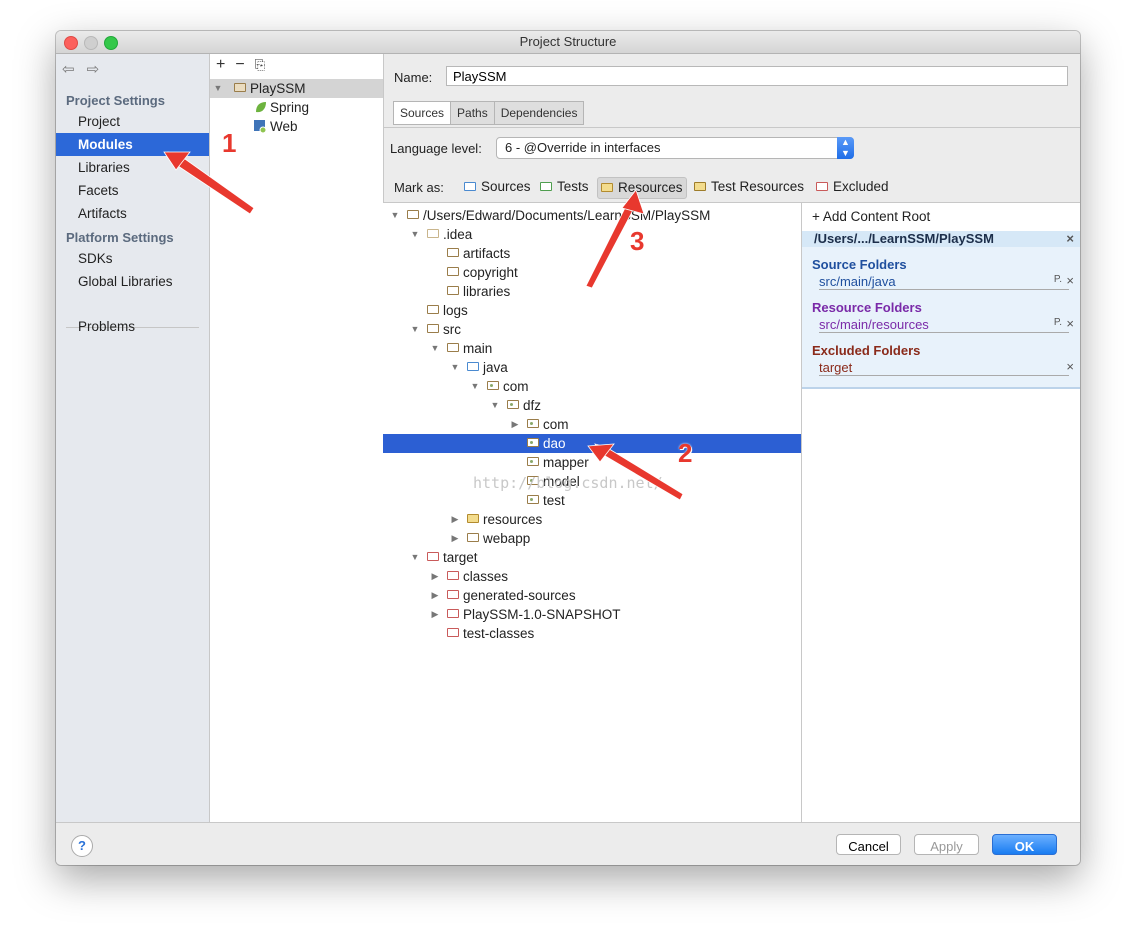 Image resolution: width=1136 pixels, height=946 pixels. I want to click on sidebar-item-facets: Facets, so click(132, 190).